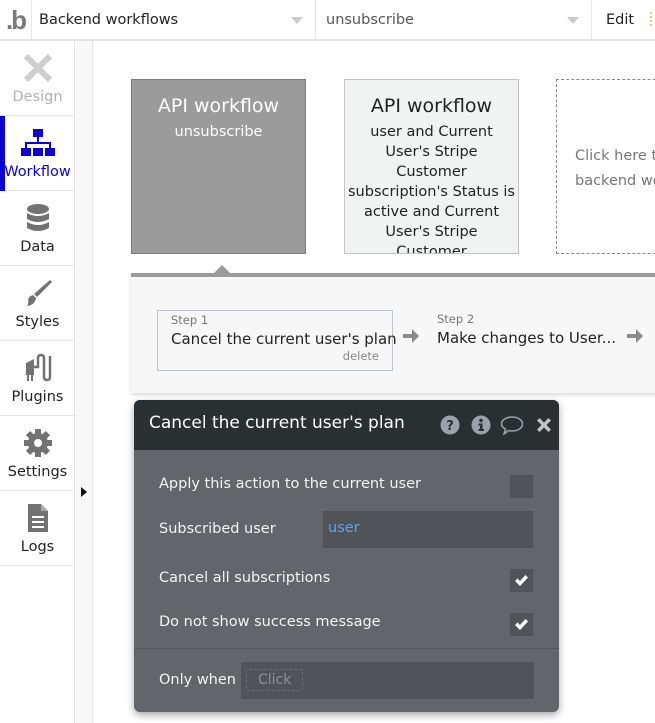 The image size is (655, 723). What do you see at coordinates (37, 247) in the screenshot?
I see `sidebar-item-label: Data` at bounding box center [37, 247].